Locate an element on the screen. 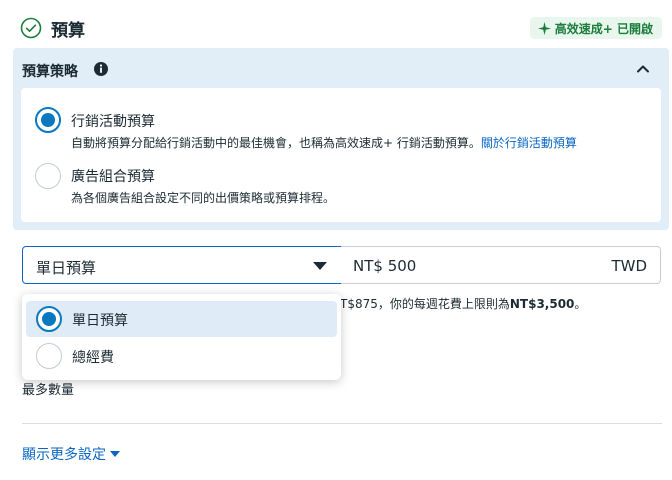 Image resolution: width=672 pixels, height=480 pixels. campaign-budget-radio is located at coordinates (48, 120).